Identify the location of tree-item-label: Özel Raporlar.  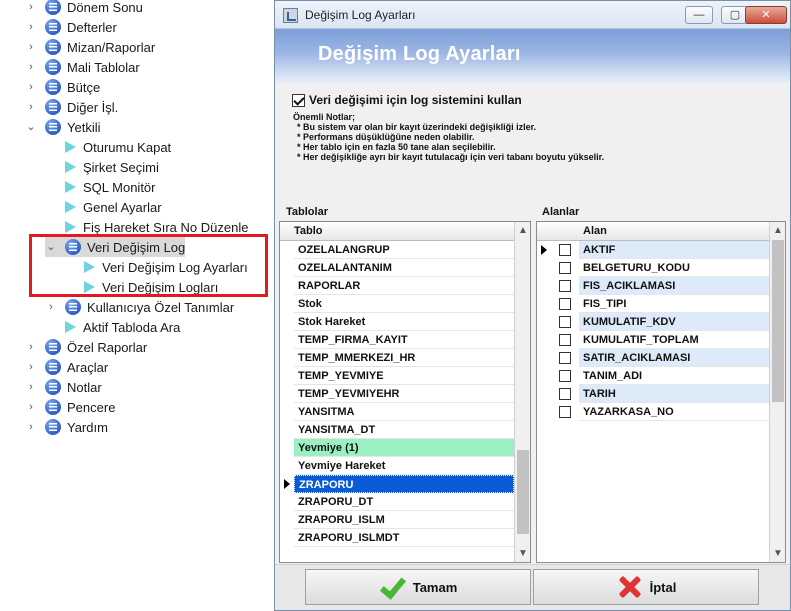
(107, 347).